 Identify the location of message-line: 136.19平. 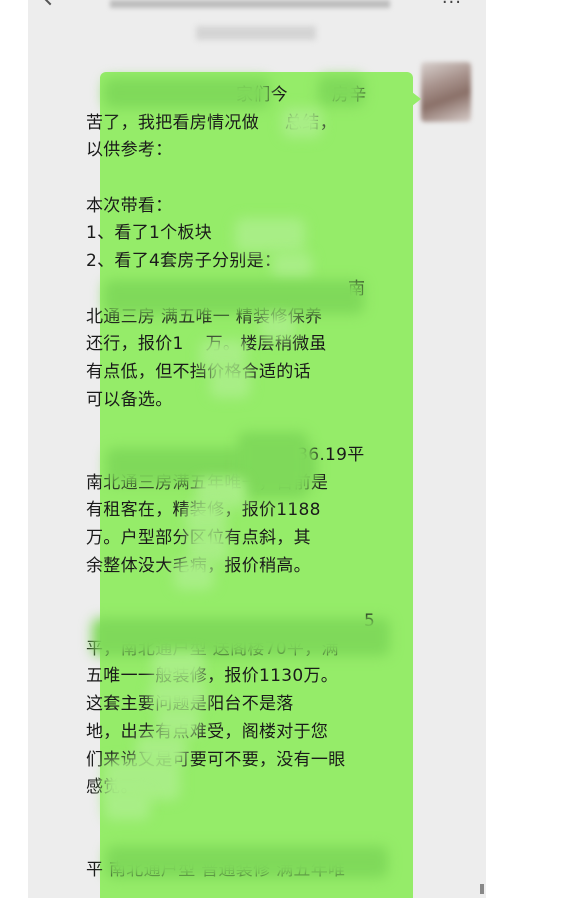
(231, 456).